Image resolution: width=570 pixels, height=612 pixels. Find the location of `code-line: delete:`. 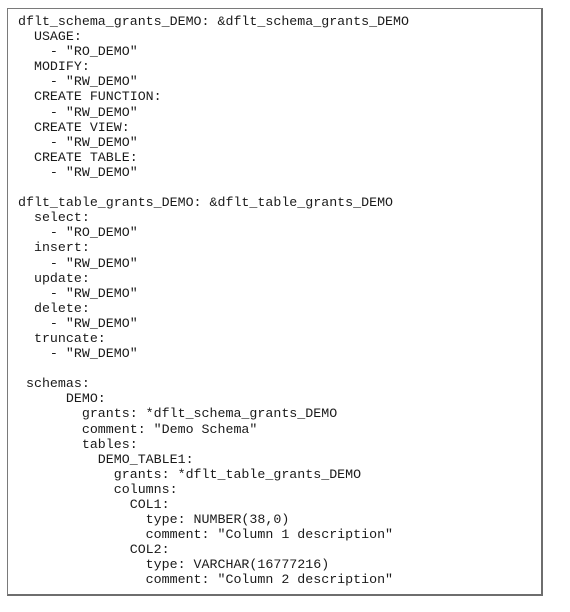

code-line: delete: is located at coordinates (54, 308).